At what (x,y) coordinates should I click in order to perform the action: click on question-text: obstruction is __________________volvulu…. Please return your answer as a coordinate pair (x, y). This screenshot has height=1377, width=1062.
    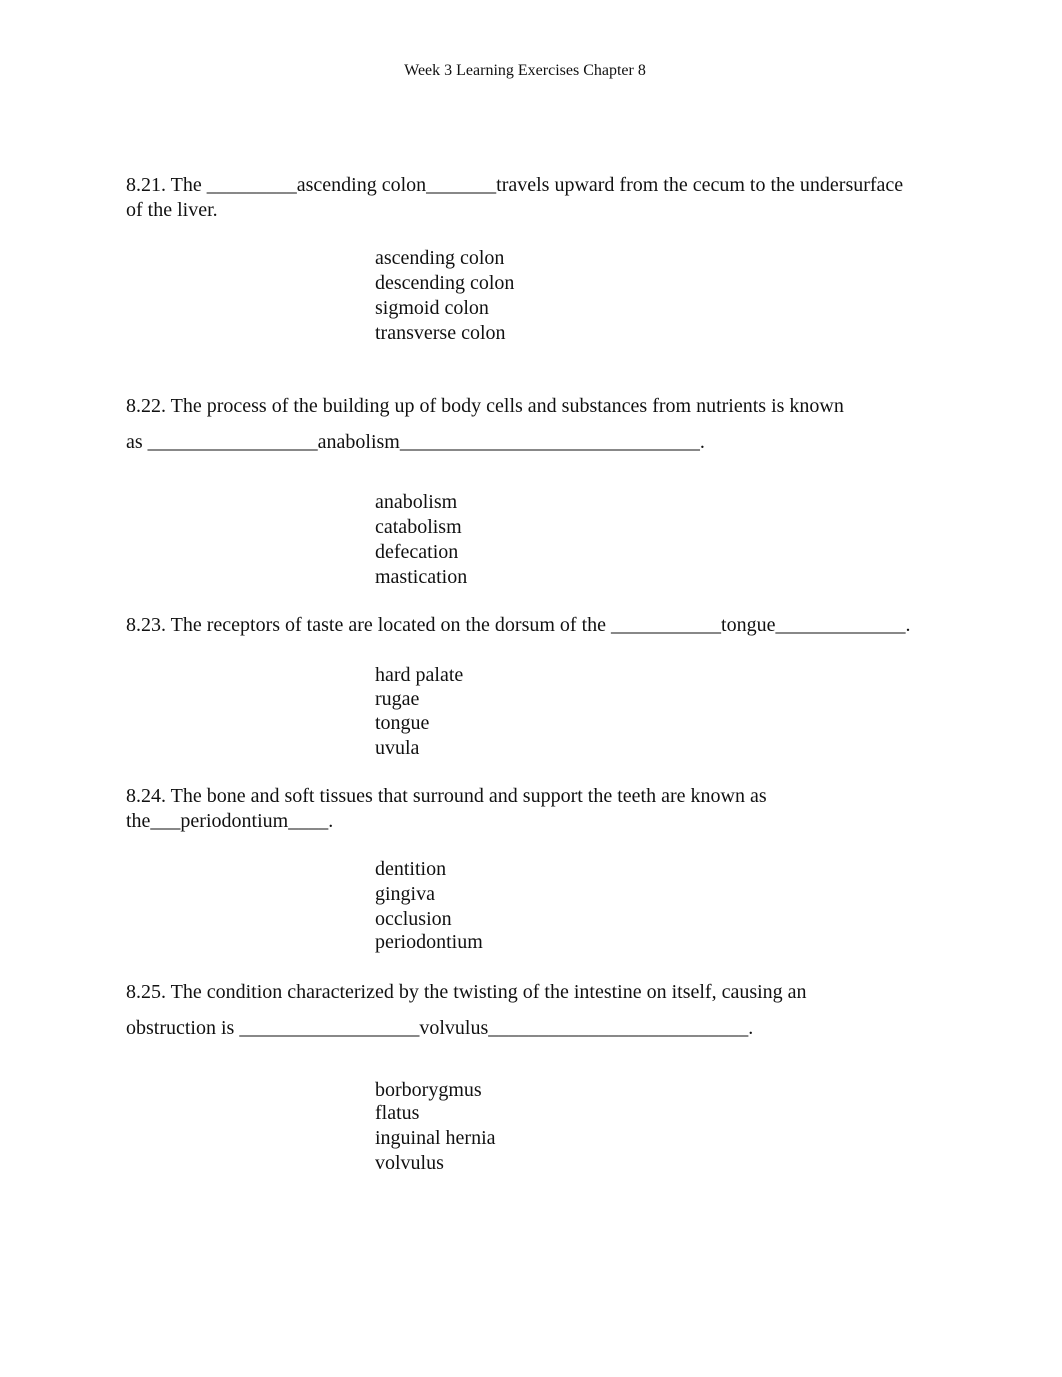
    Looking at the image, I should click on (440, 1028).